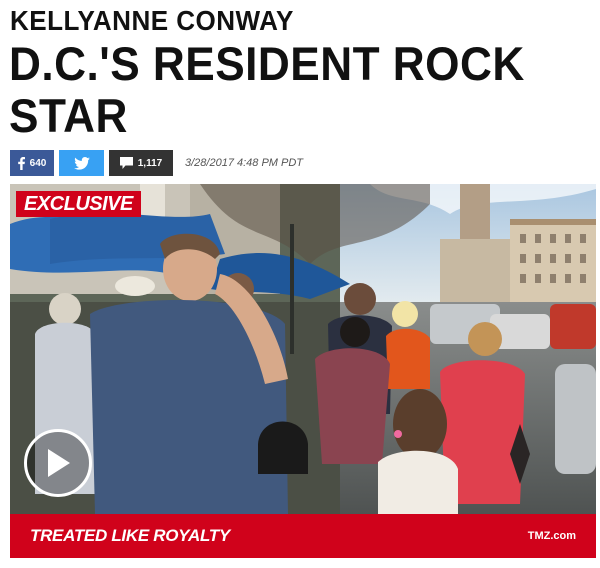 This screenshot has width=600, height=568. I want to click on play-icon, so click(59, 463).